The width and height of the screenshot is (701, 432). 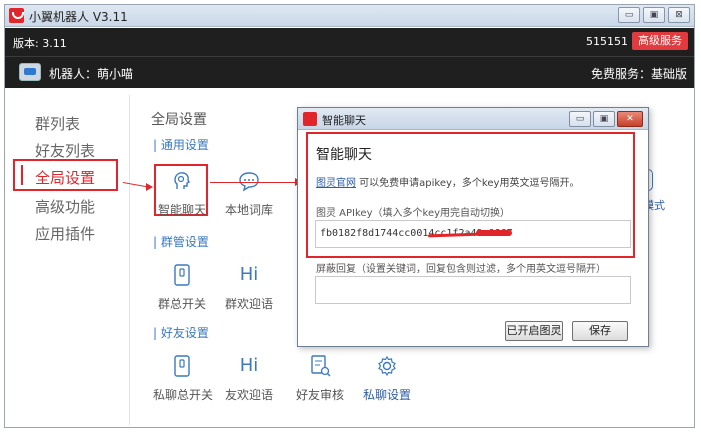 What do you see at coordinates (182, 287) in the screenshot?
I see `tile-group-switch: 群总开关` at bounding box center [182, 287].